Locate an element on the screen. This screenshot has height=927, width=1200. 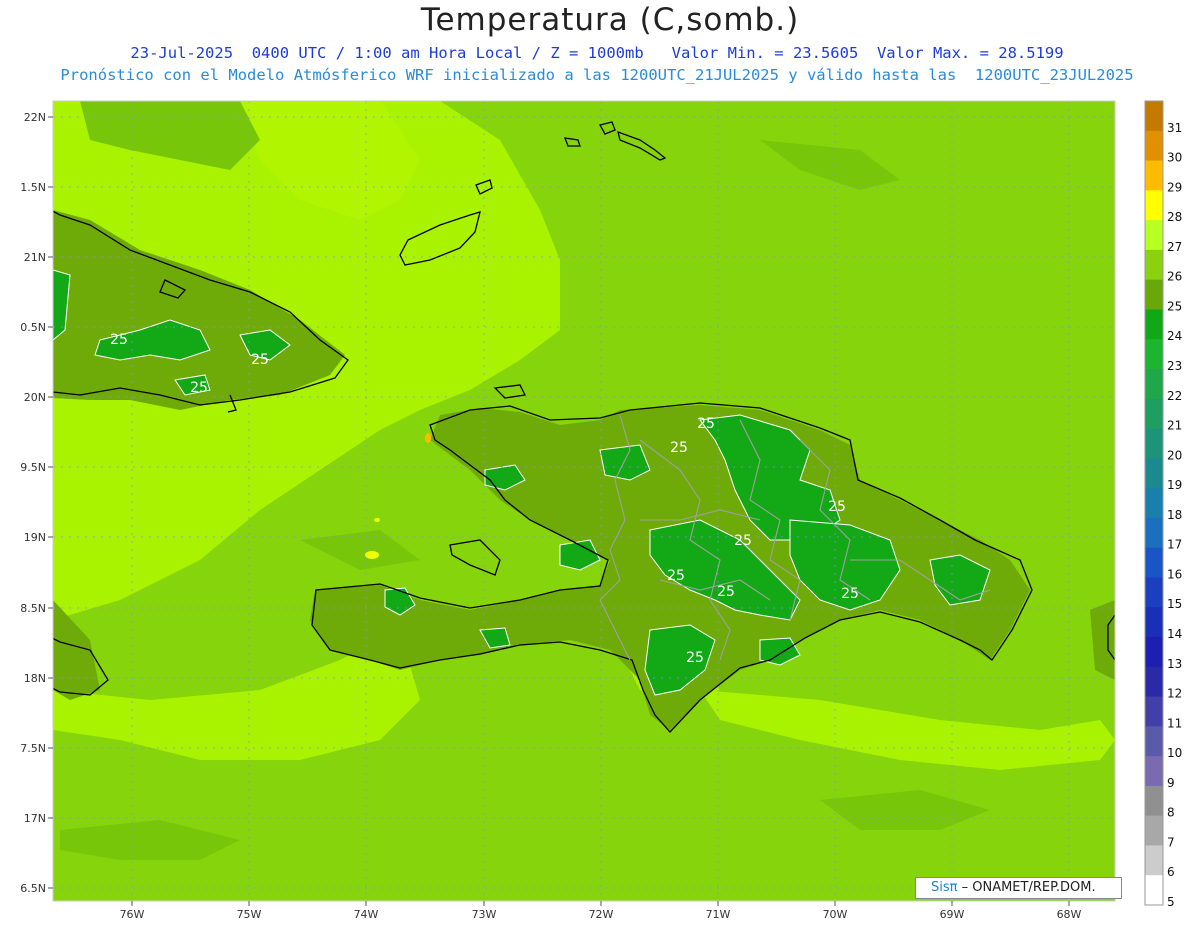
colorbar-label: 30 is located at coordinates (1174, 158).